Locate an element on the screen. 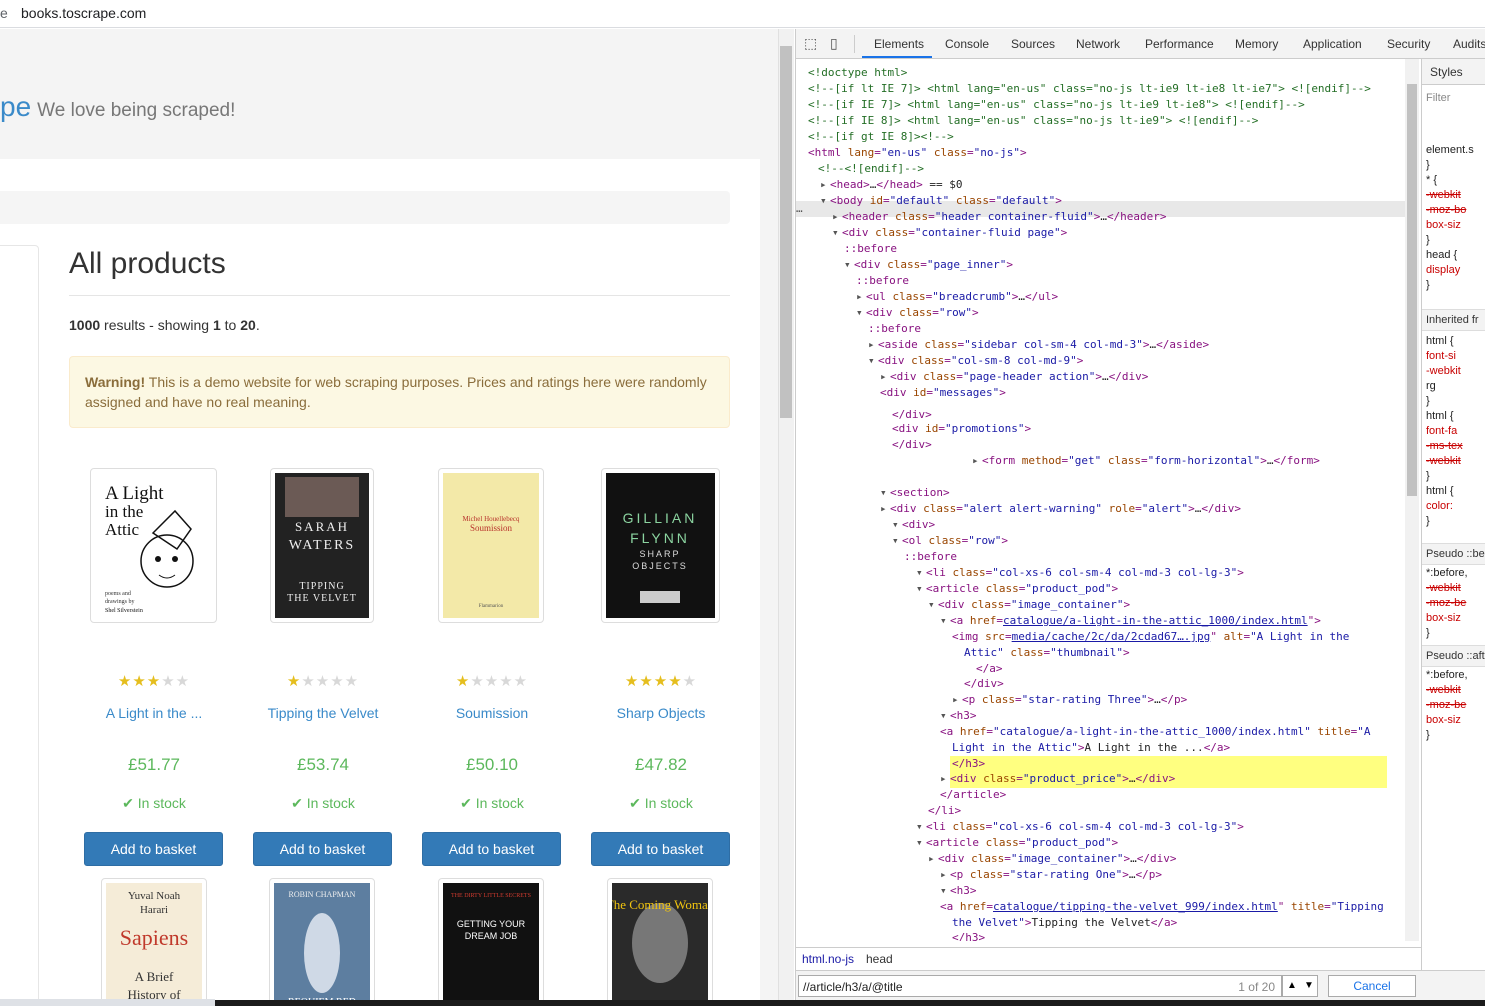  dom-node-line: </li> is located at coordinates (944, 811).